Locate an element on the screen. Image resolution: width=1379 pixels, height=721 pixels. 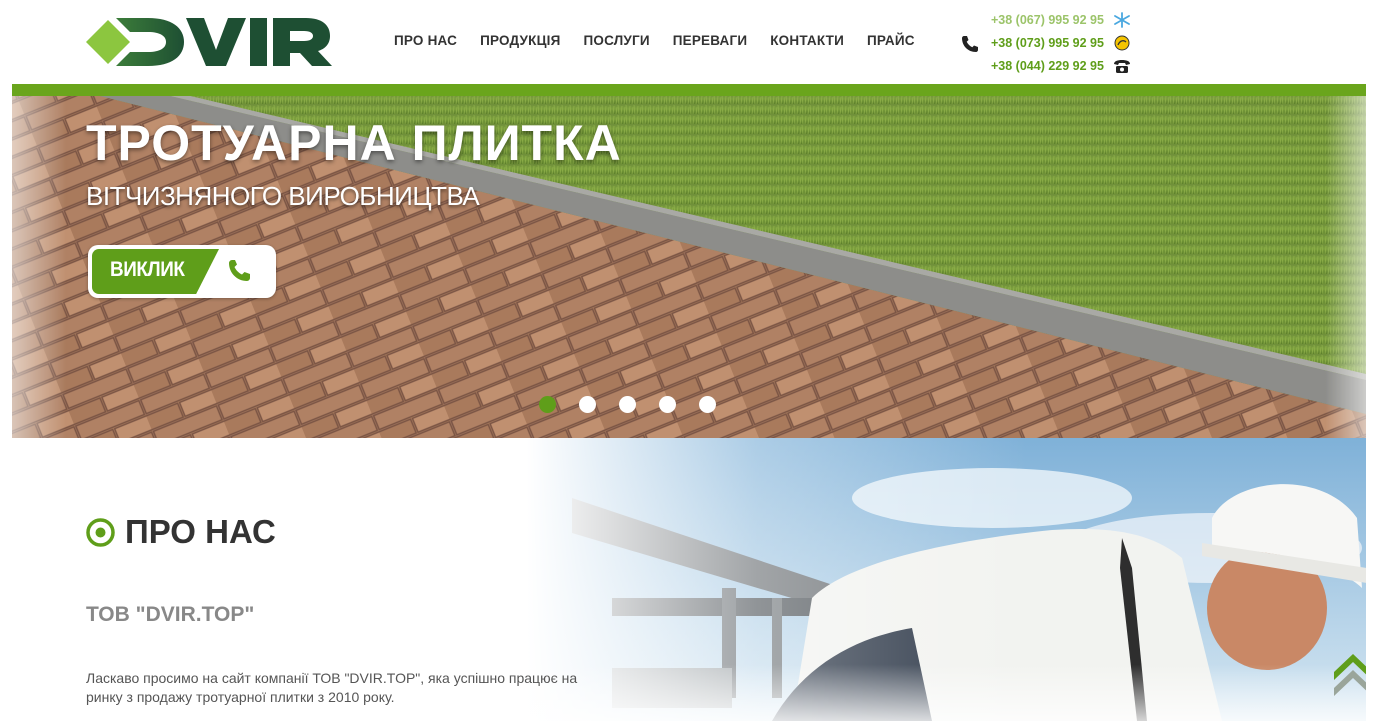
hero-title: ТРОТУАРНА ПЛИТКА is located at coordinates (354, 143).